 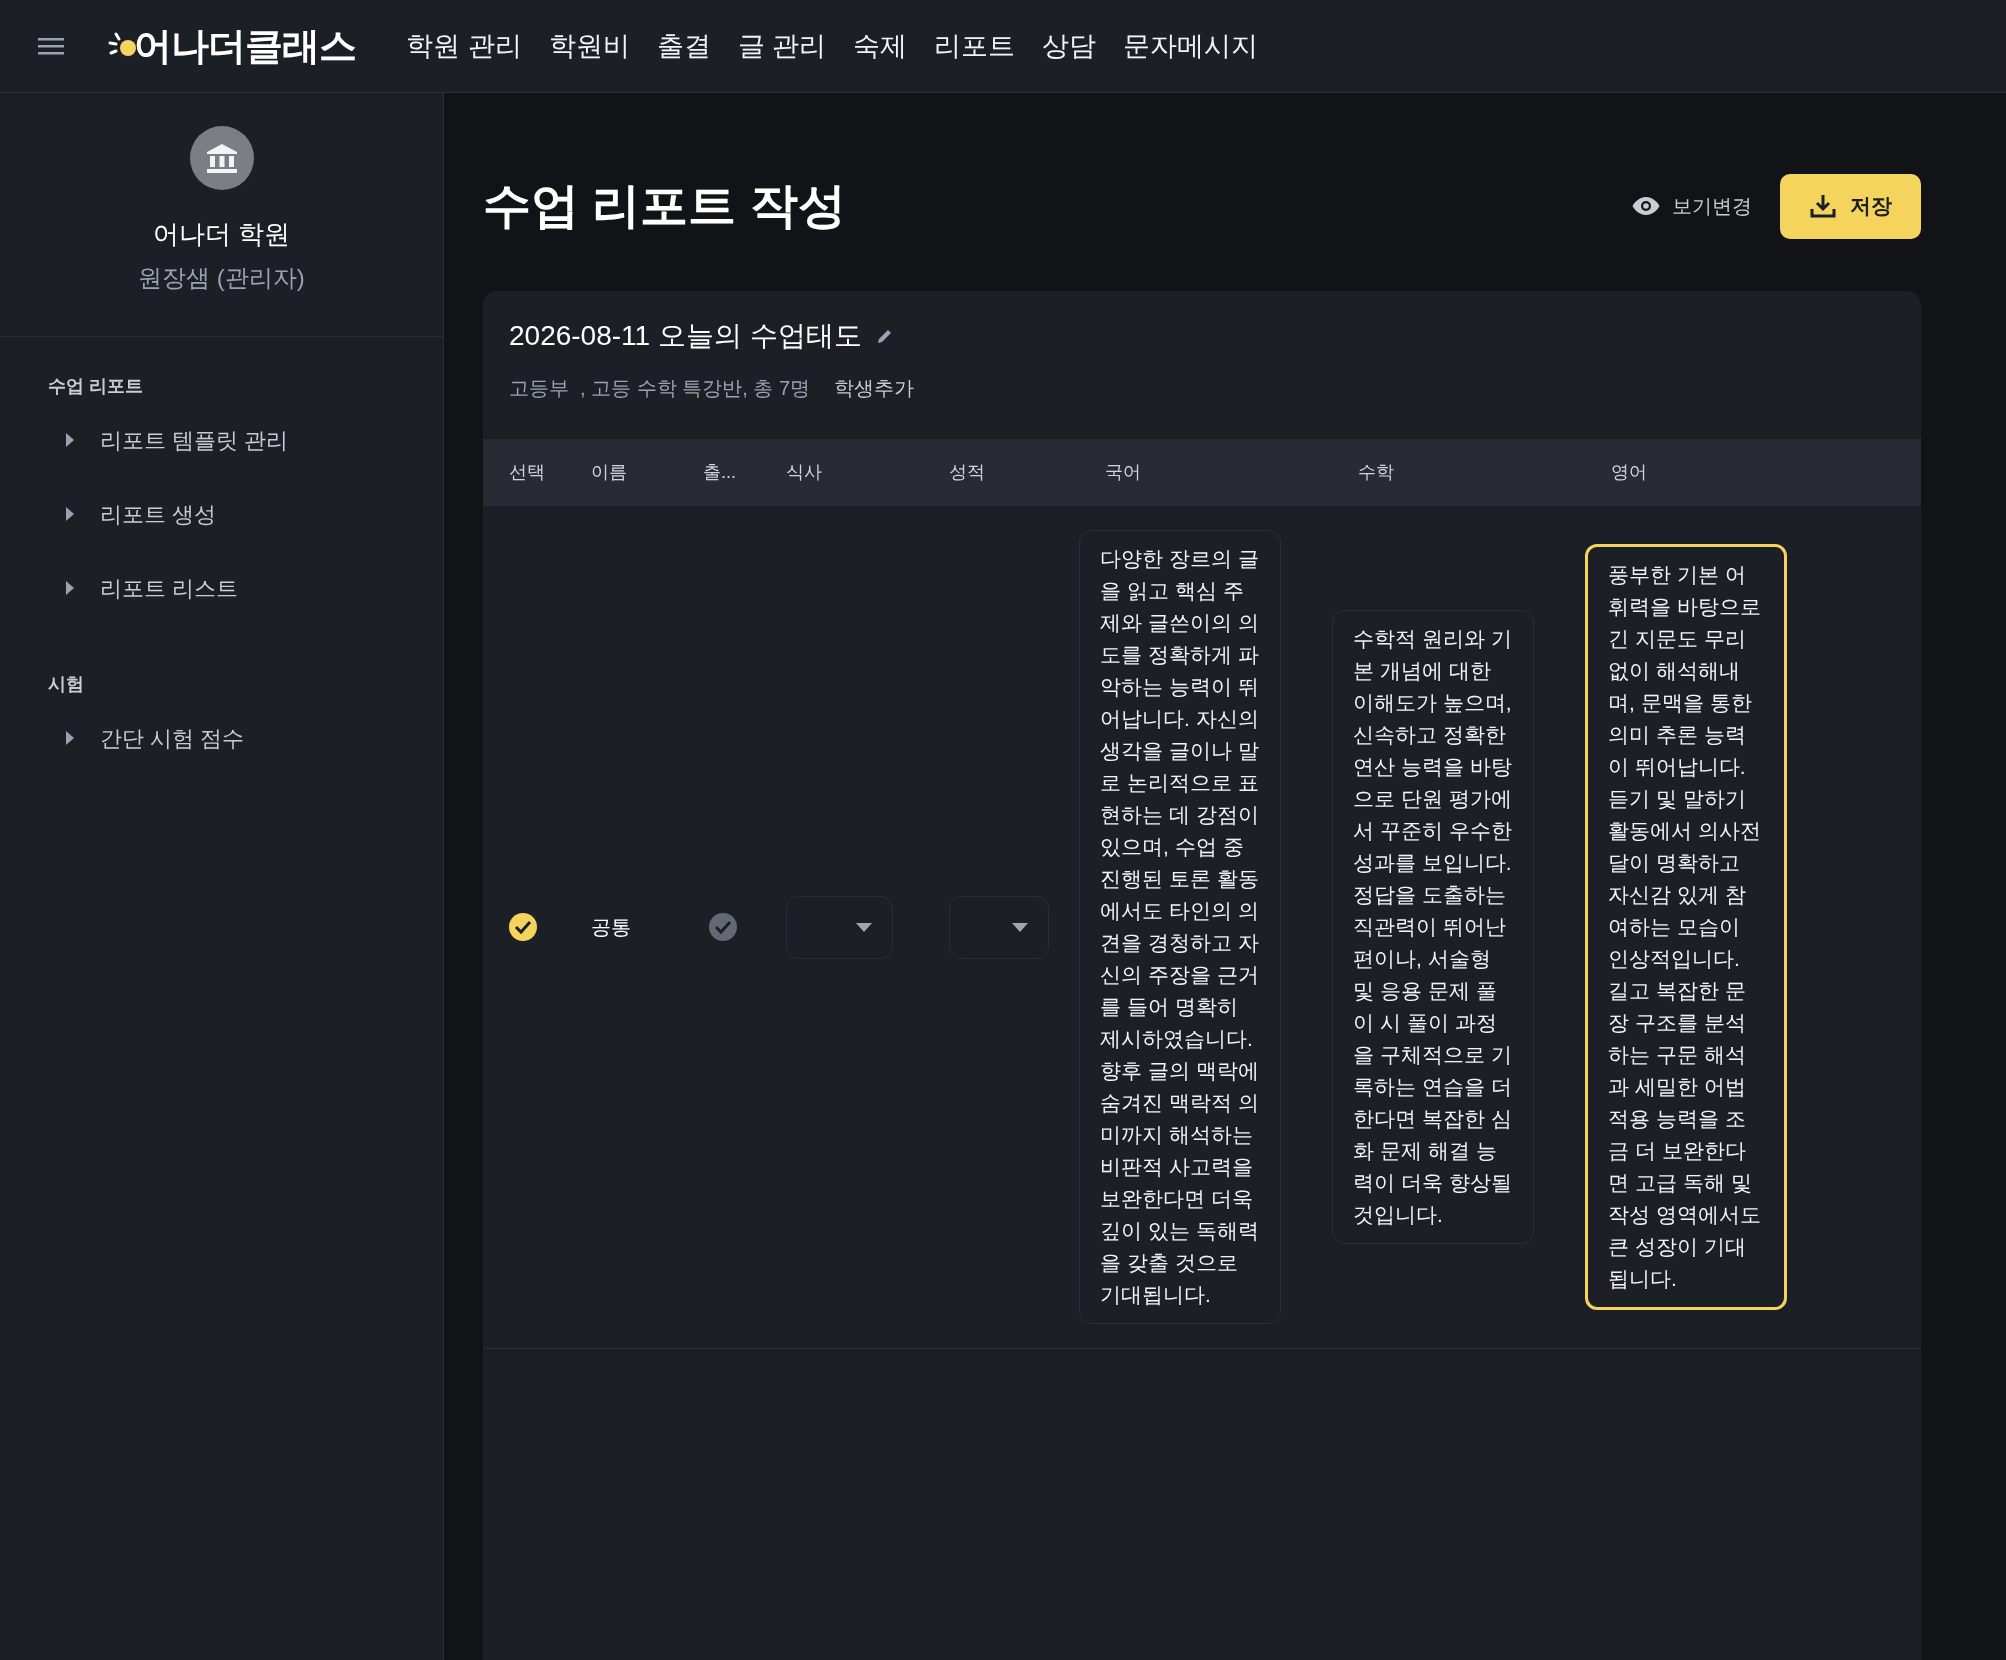 I want to click on column-header: 국어, so click(x=1123, y=472).